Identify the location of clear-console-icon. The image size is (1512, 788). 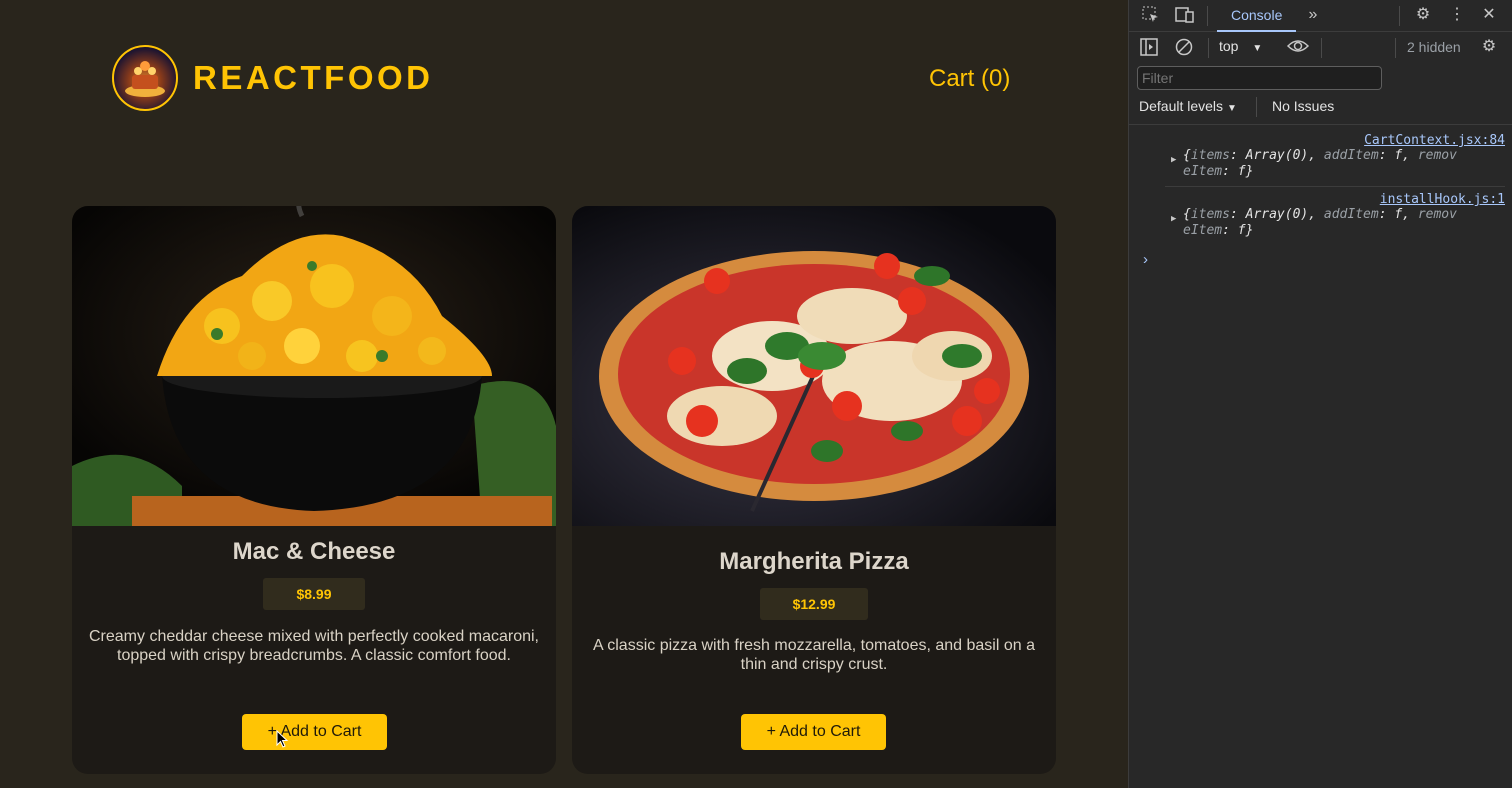
(1184, 48).